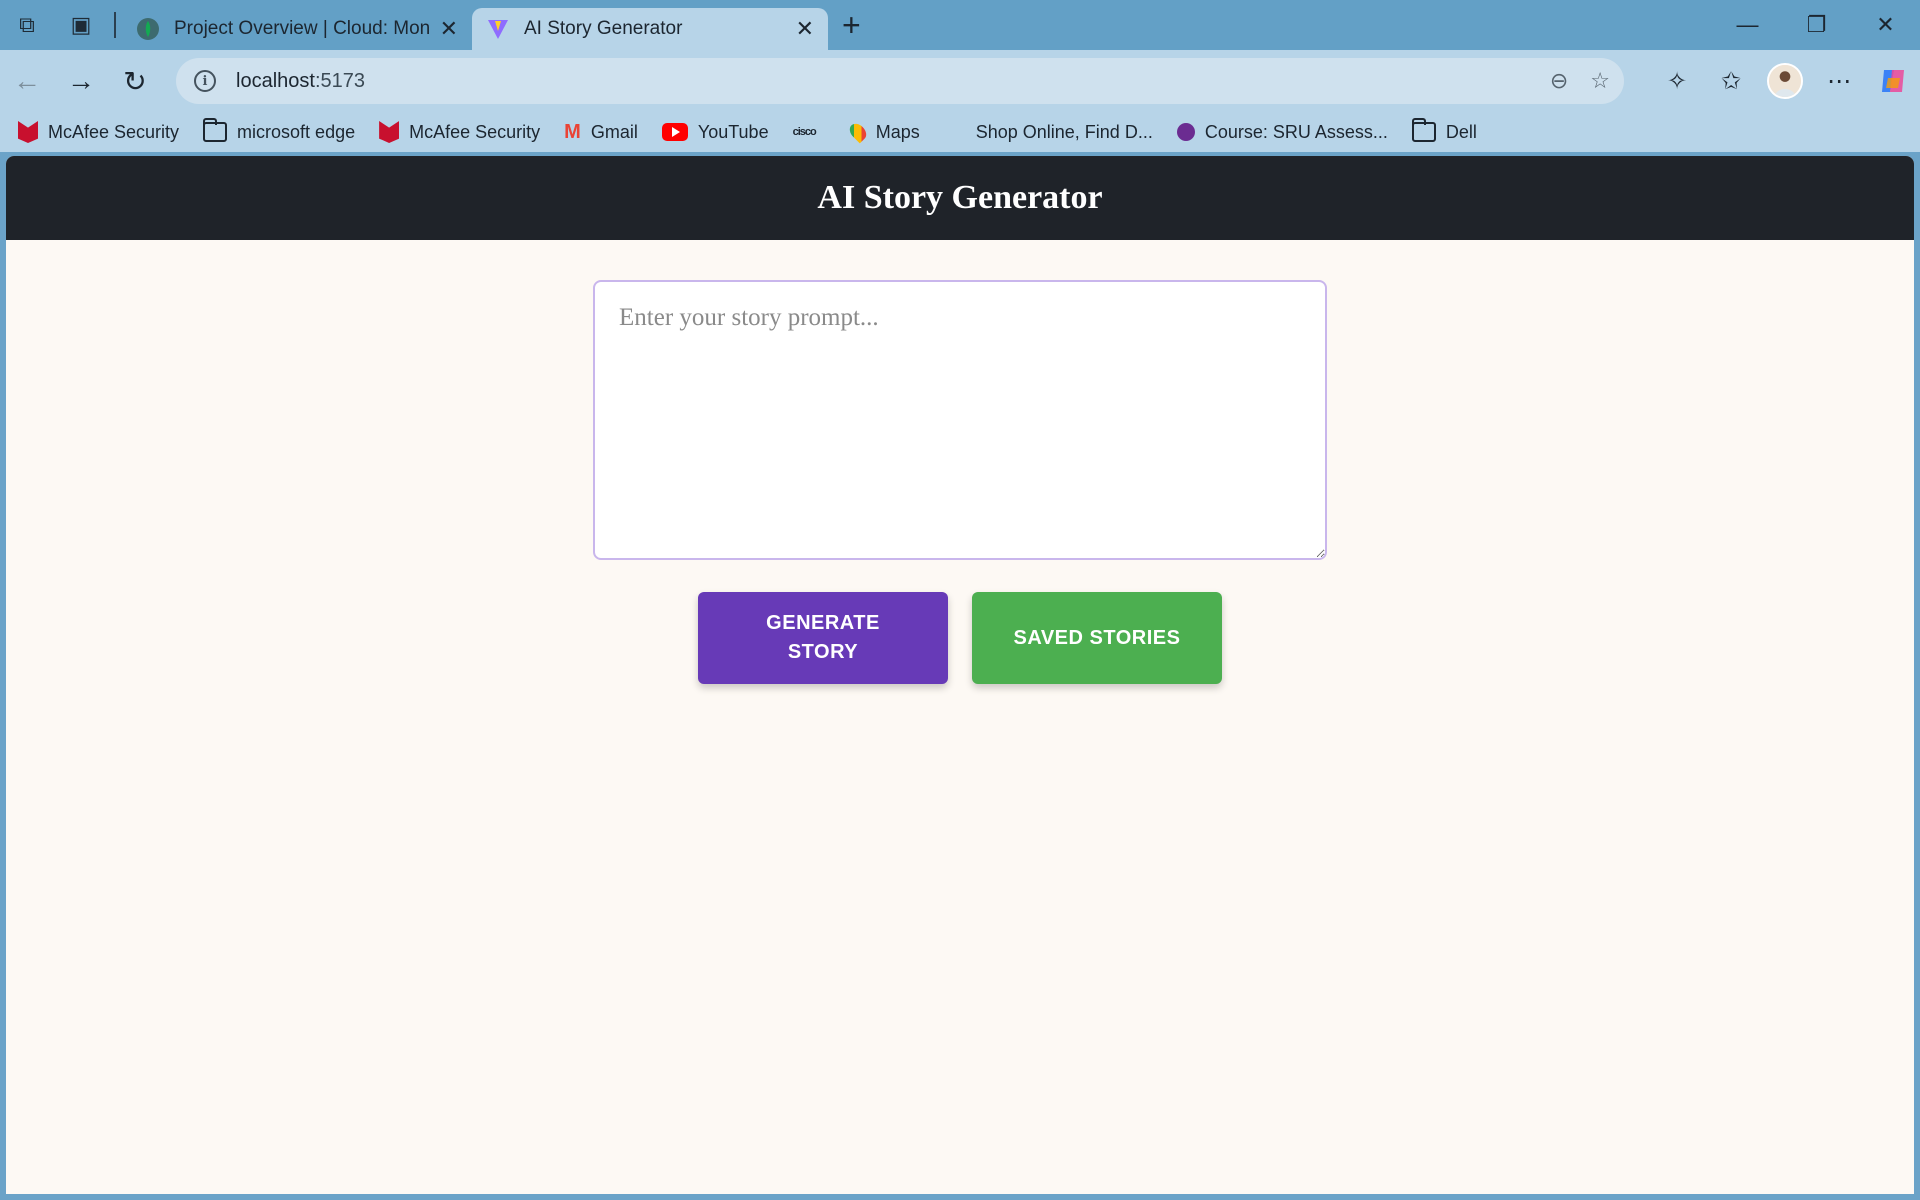 This screenshot has height=1200, width=1920. I want to click on course-icon, so click(1185, 132).